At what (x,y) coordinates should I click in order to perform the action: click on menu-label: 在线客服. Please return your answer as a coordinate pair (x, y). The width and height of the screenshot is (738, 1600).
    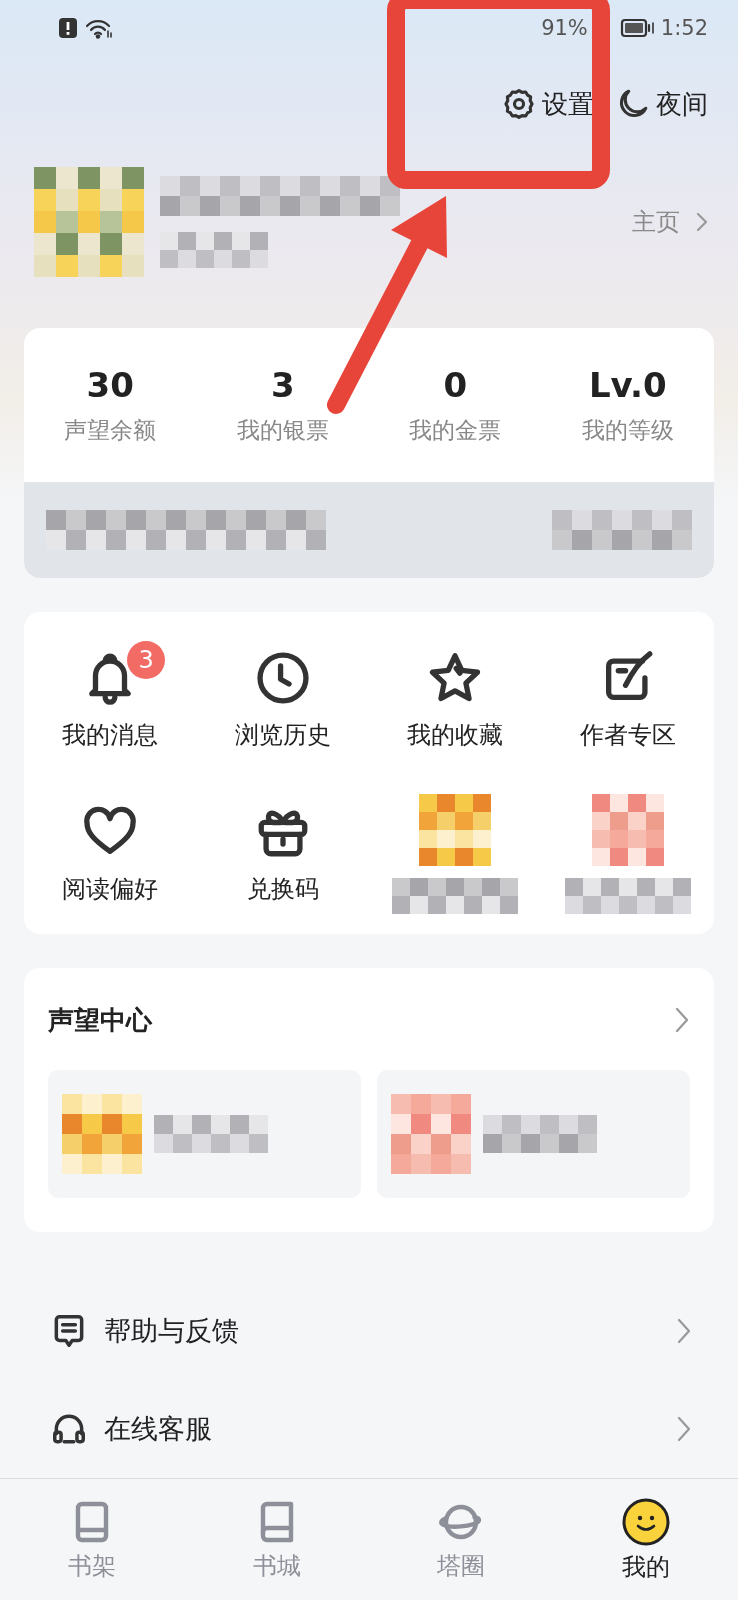
    Looking at the image, I should click on (158, 1429).